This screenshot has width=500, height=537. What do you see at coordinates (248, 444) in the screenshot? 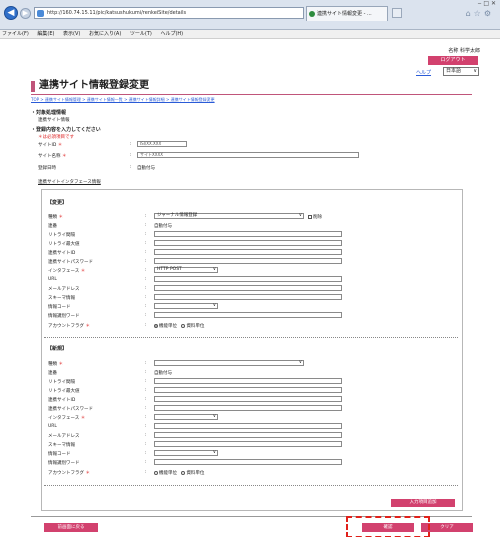
I see `new-schema-input` at bounding box center [248, 444].